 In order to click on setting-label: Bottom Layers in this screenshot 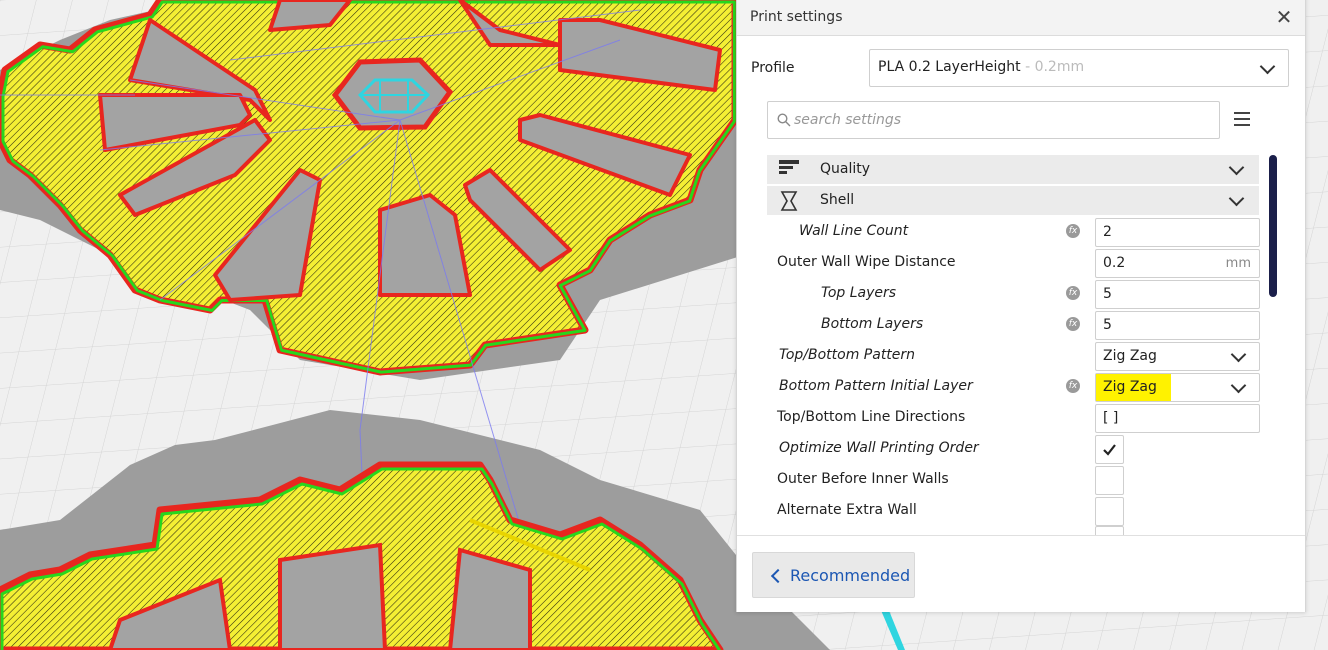, I will do `click(872, 324)`.